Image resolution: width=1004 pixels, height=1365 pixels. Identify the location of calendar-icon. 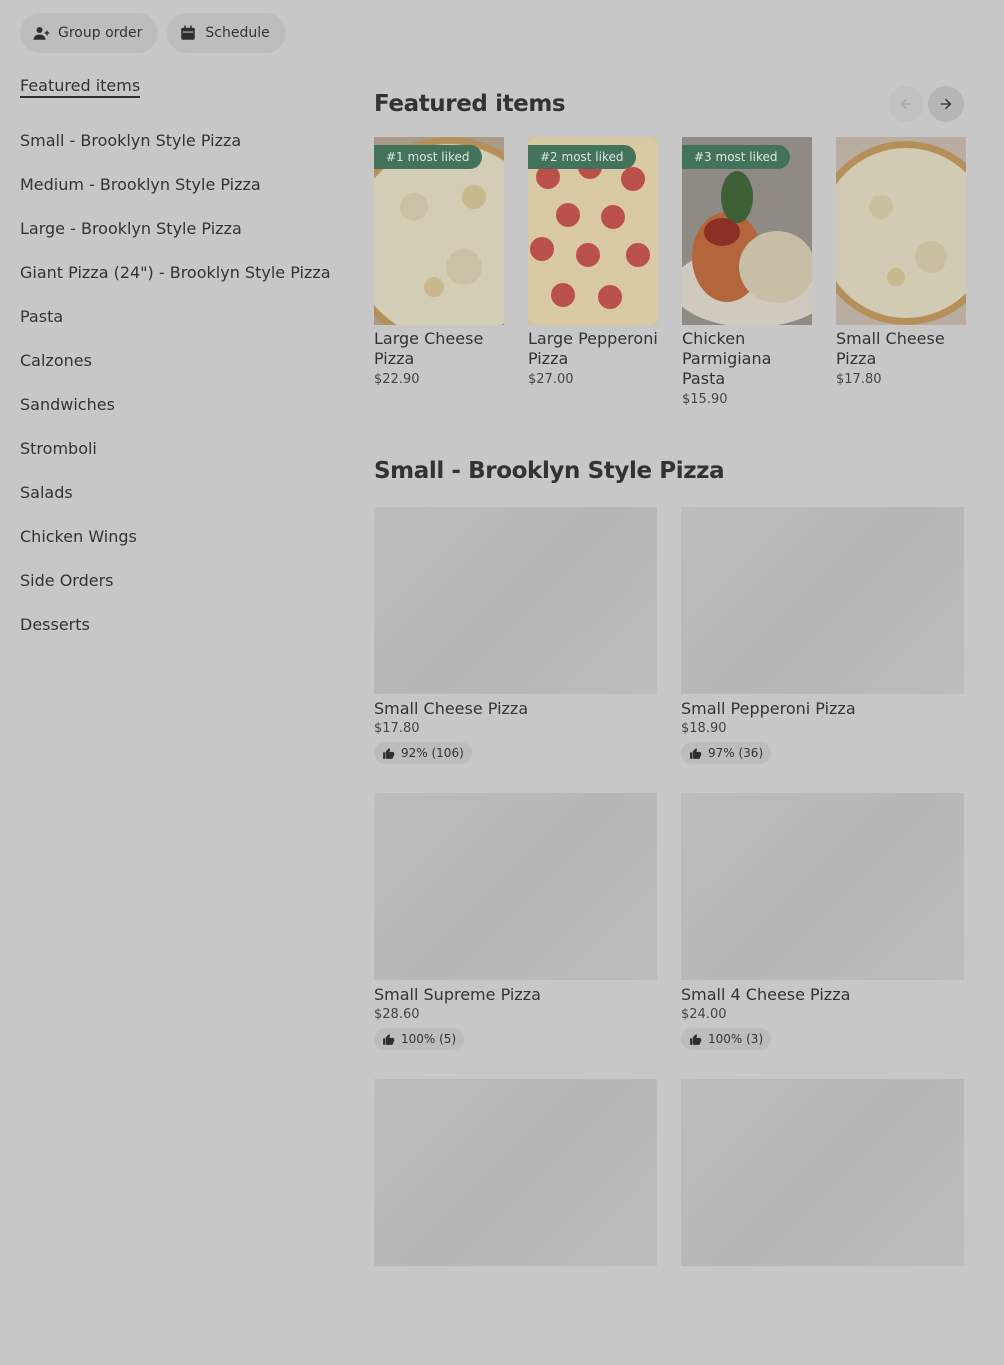
(188, 32).